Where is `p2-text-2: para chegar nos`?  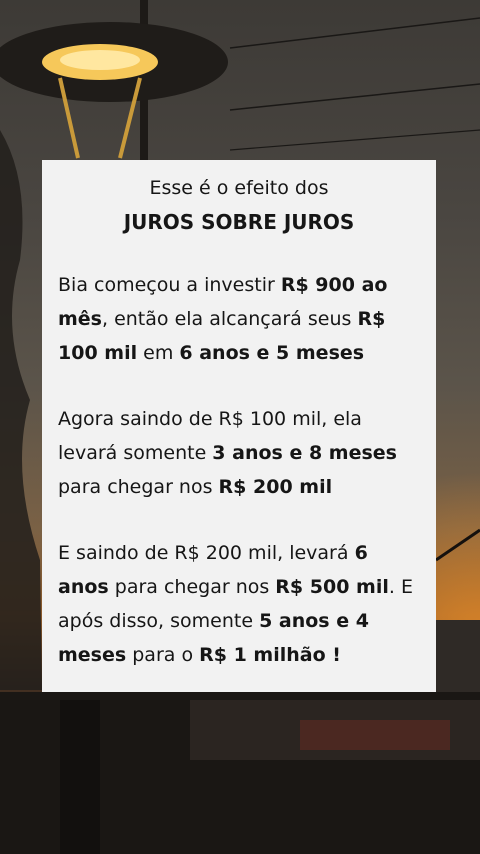
p2-text-2: para chegar nos is located at coordinates (138, 487).